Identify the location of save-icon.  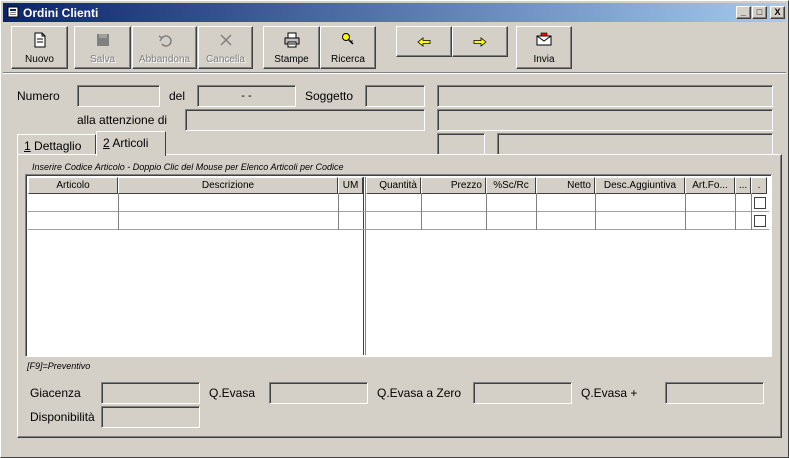
(102, 40).